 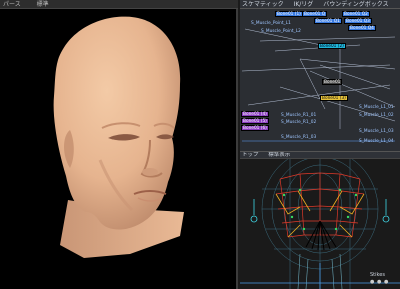 I want to click on schematic-node: Bone01 (3), so click(x=334, y=98).